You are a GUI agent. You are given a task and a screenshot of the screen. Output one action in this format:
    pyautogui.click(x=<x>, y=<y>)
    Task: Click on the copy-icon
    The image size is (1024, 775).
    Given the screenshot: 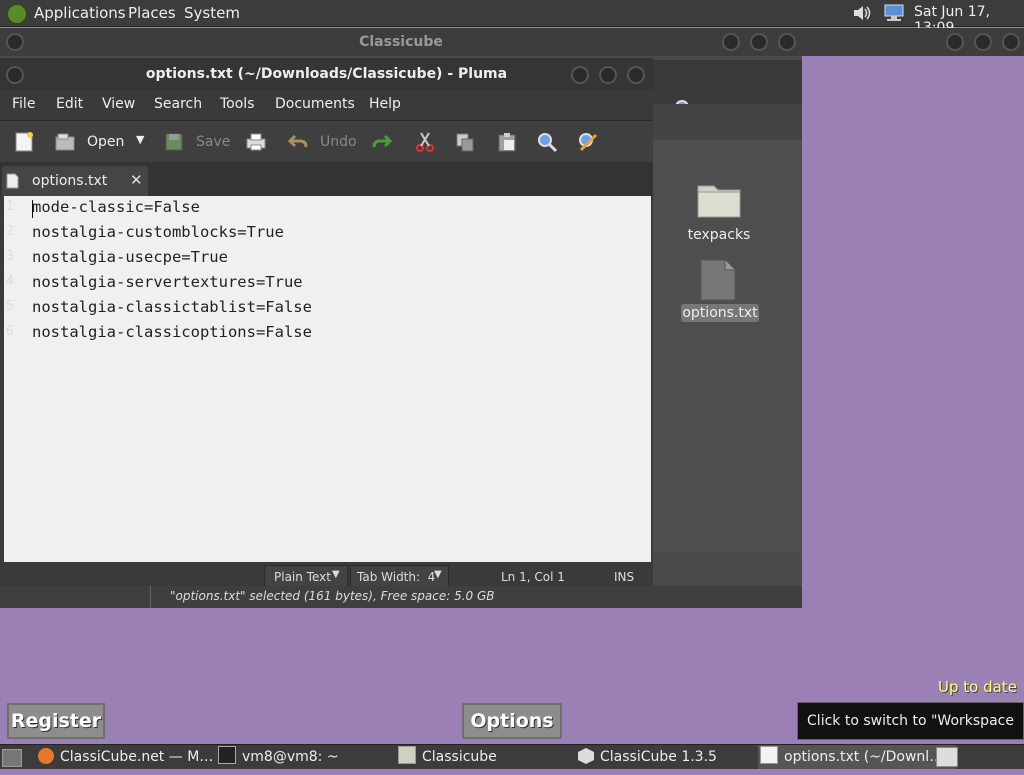 What is the action you would take?
    pyautogui.click(x=465, y=142)
    